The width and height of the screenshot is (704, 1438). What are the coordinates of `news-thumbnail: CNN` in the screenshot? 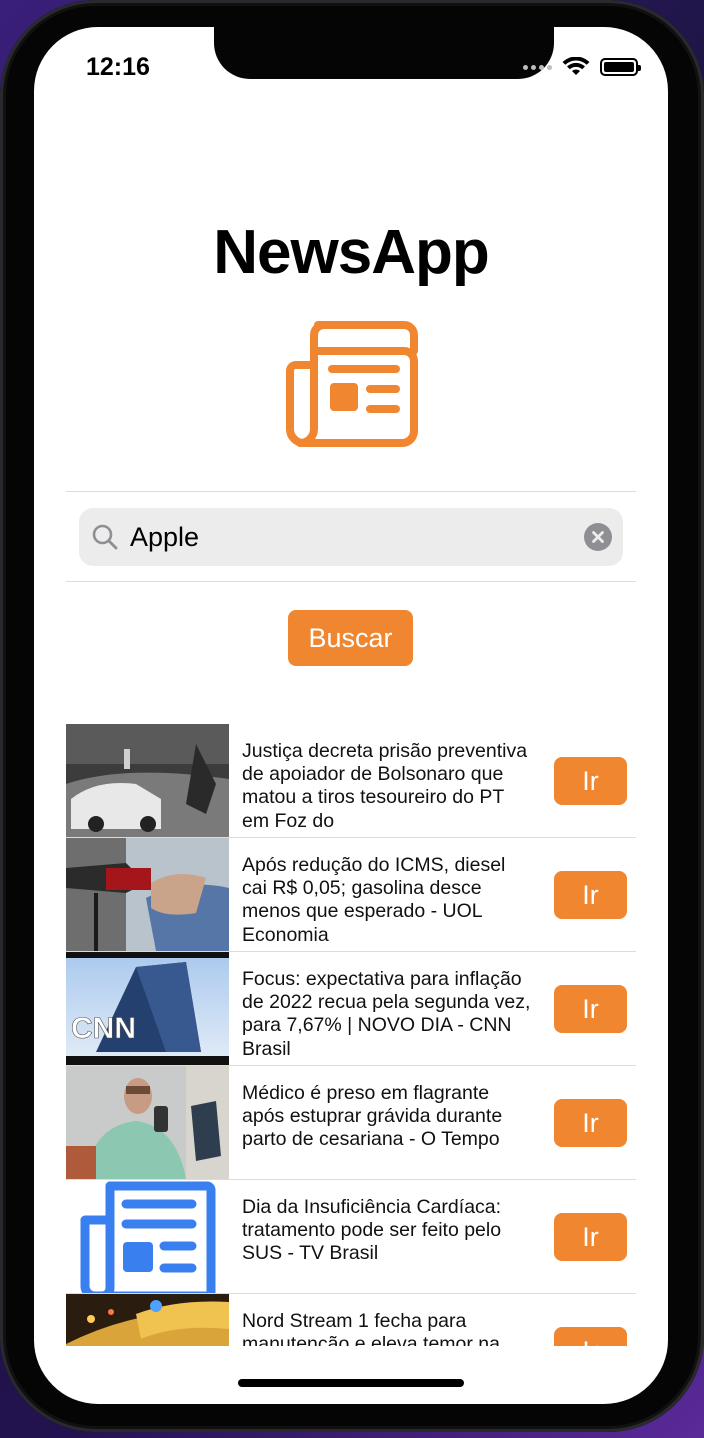 It's located at (147, 1008).